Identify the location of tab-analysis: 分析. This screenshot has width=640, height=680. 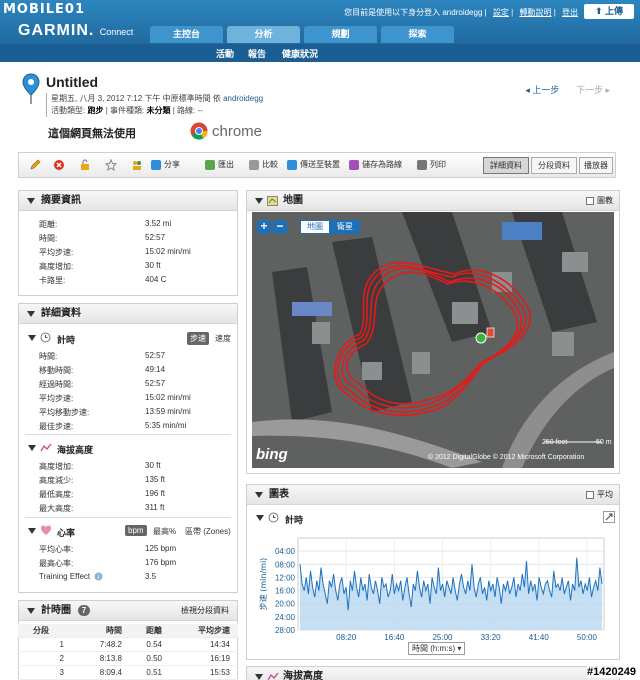
(263, 34).